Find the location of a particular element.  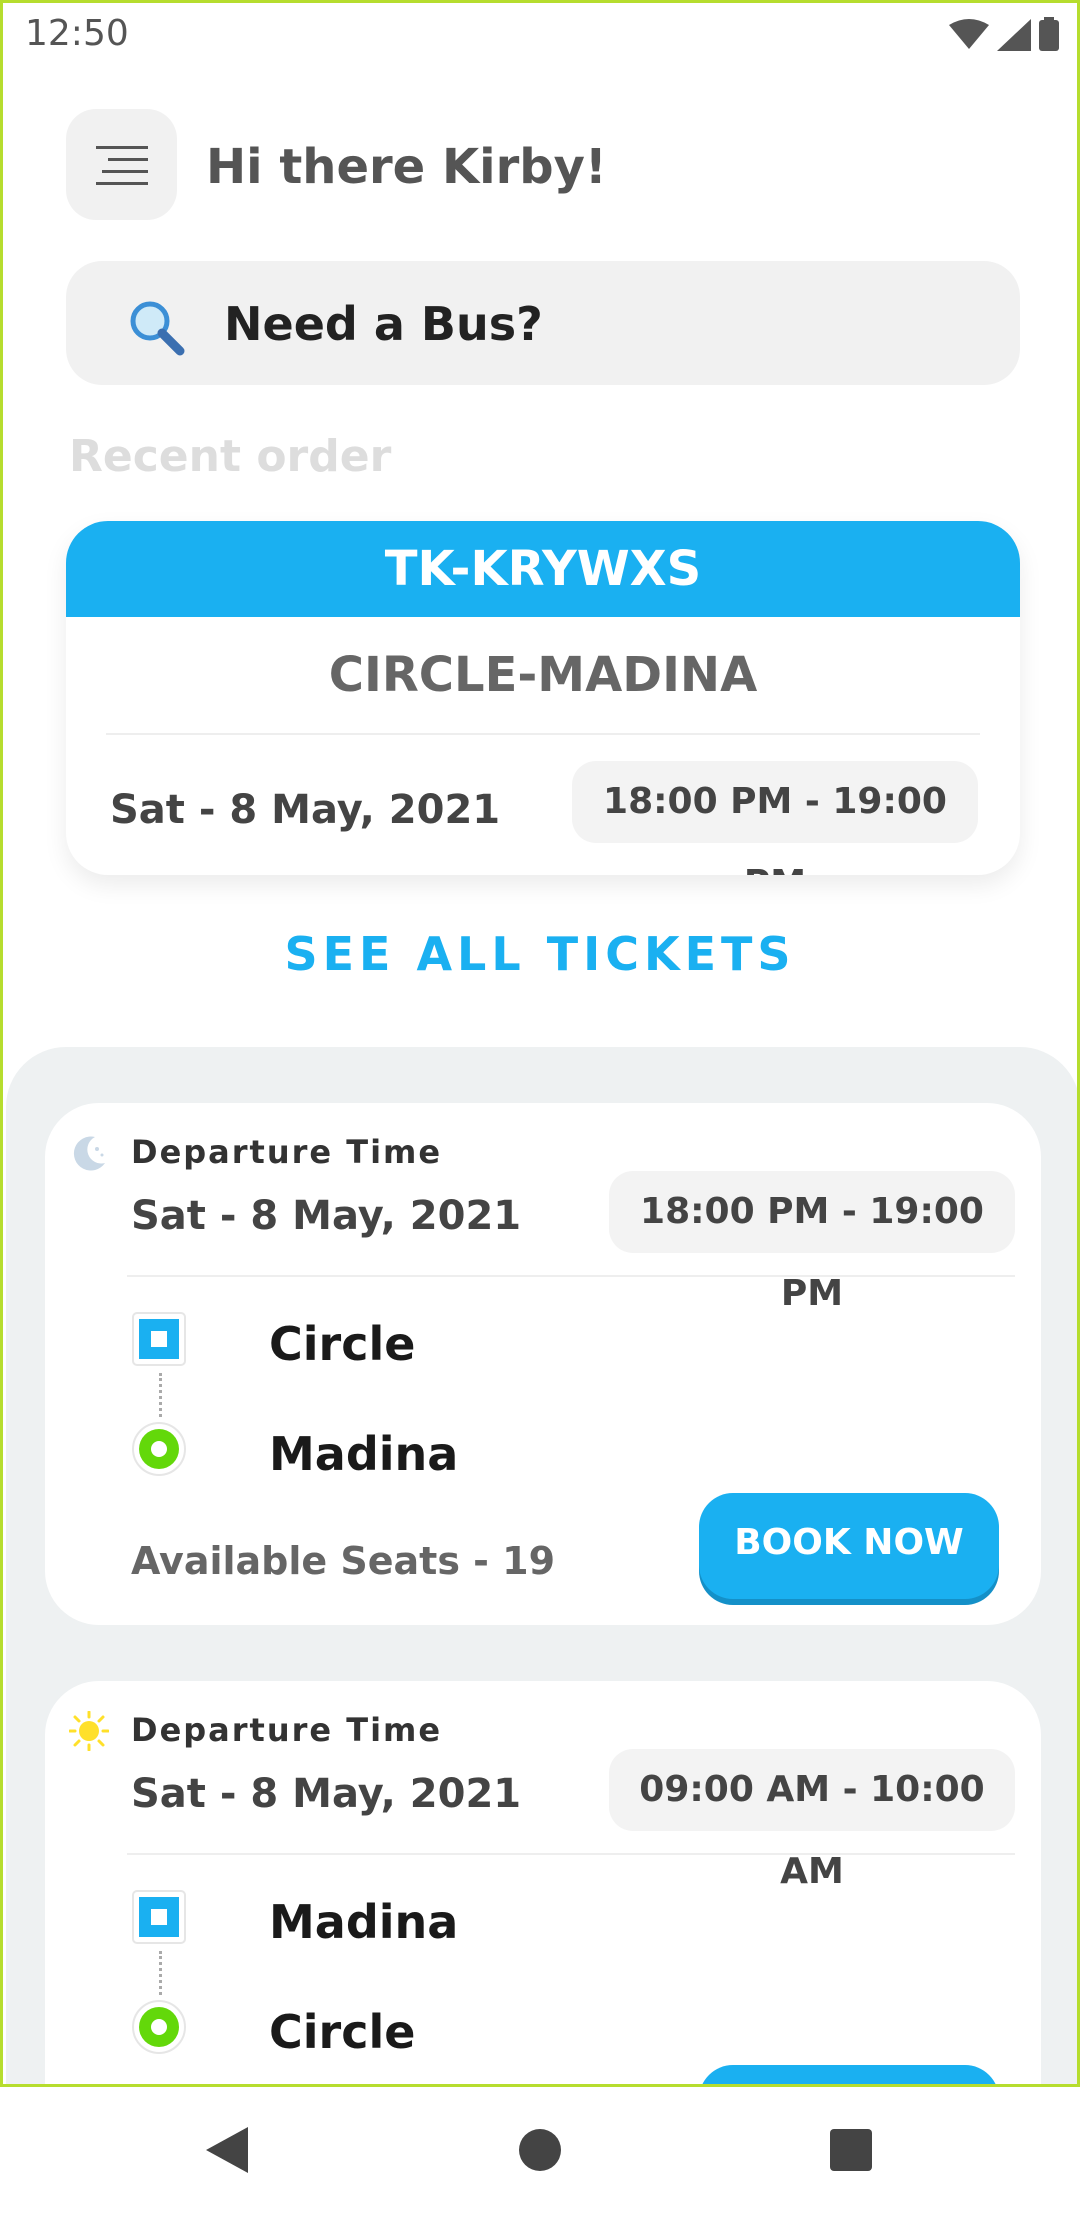

wifi-icon is located at coordinates (969, 34).